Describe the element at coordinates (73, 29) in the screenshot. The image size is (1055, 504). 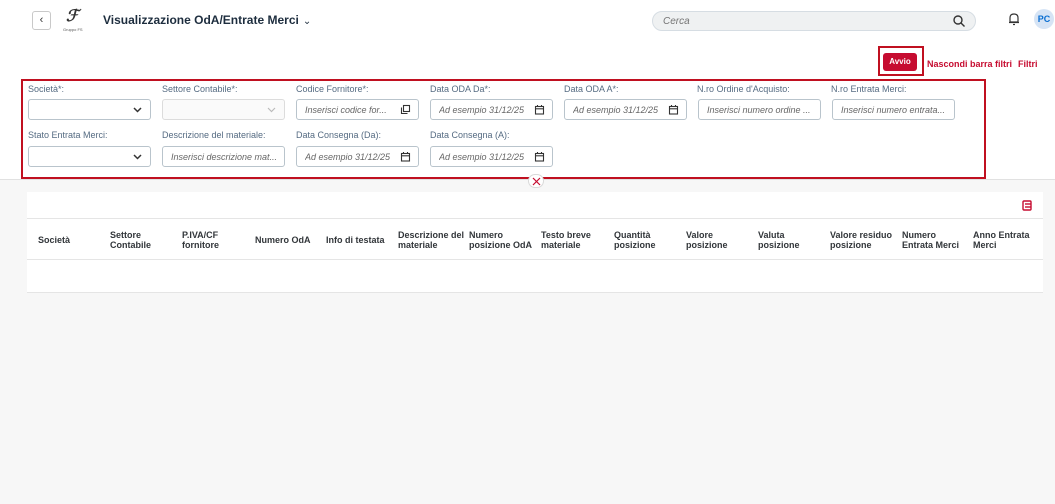
I see `logo-text: Gruppo FS` at that location.